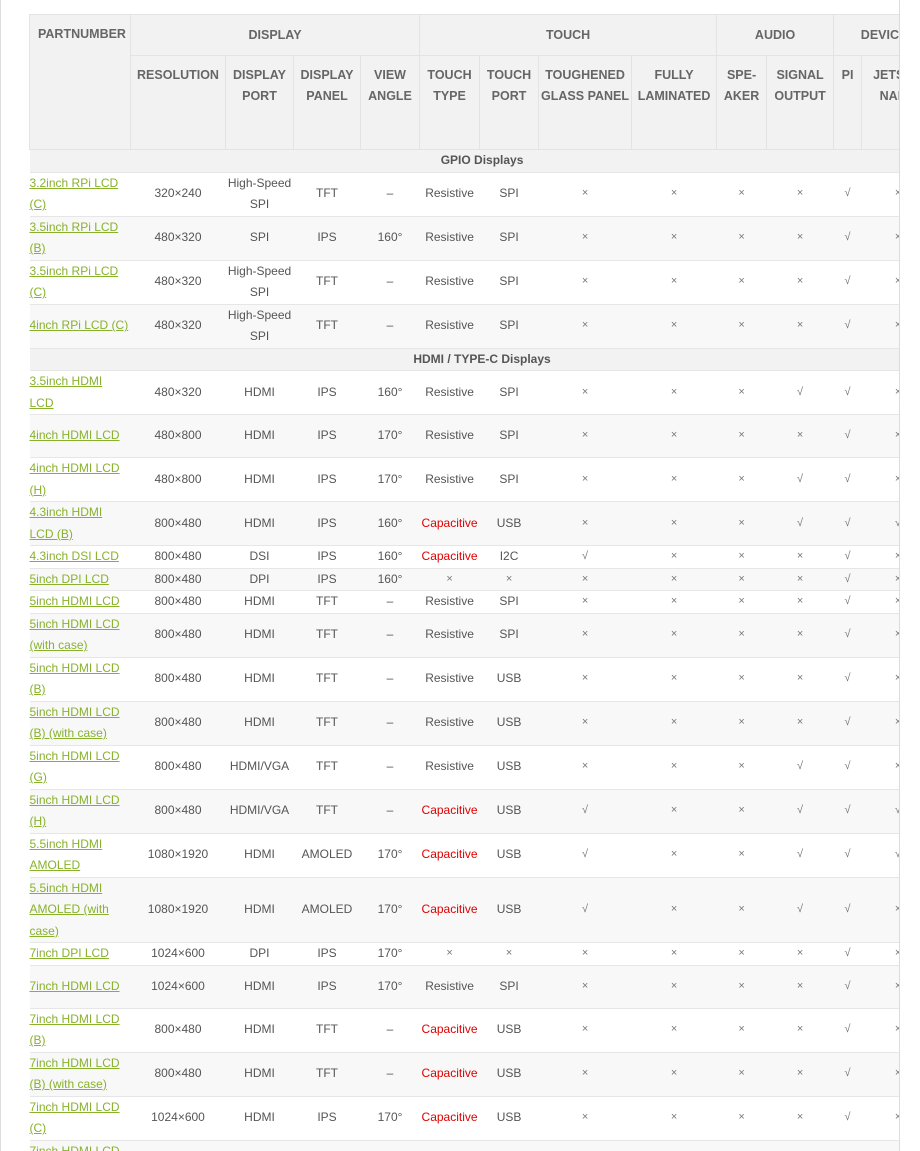 The image size is (920, 1151). Describe the element at coordinates (75, 435) in the screenshot. I see `partnumber-link: 4inch HDMI LCD` at that location.